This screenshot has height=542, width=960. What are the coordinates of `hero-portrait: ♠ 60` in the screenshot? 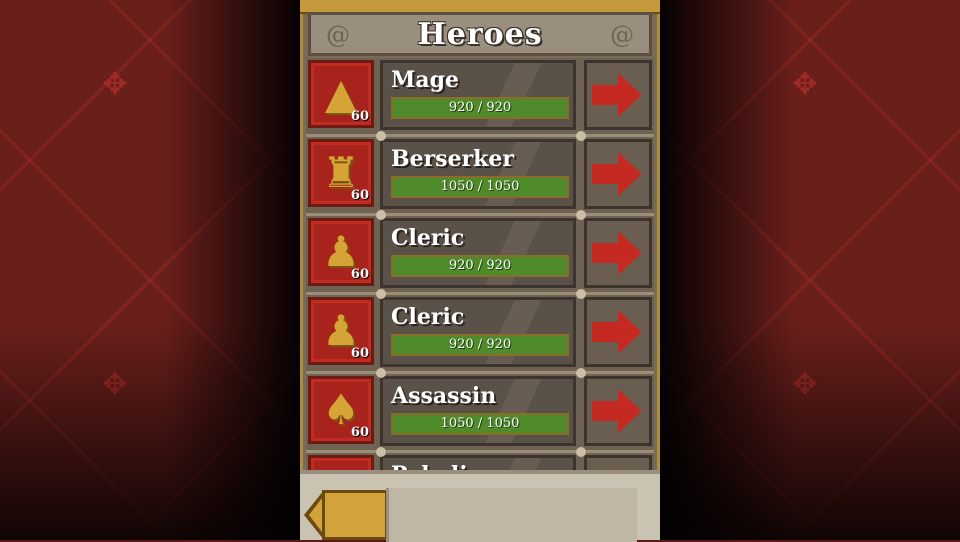 It's located at (341, 410).